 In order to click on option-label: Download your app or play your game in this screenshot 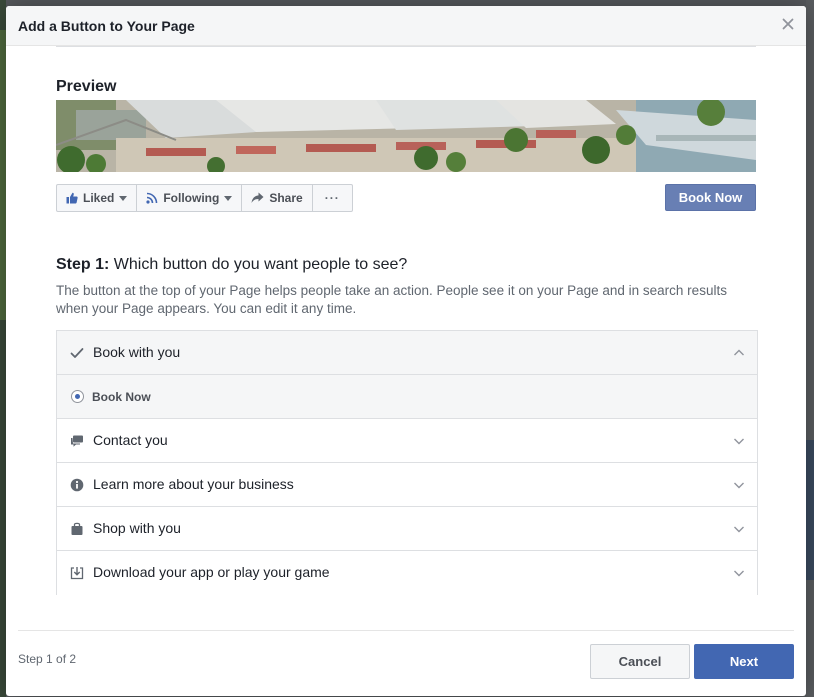, I will do `click(211, 572)`.